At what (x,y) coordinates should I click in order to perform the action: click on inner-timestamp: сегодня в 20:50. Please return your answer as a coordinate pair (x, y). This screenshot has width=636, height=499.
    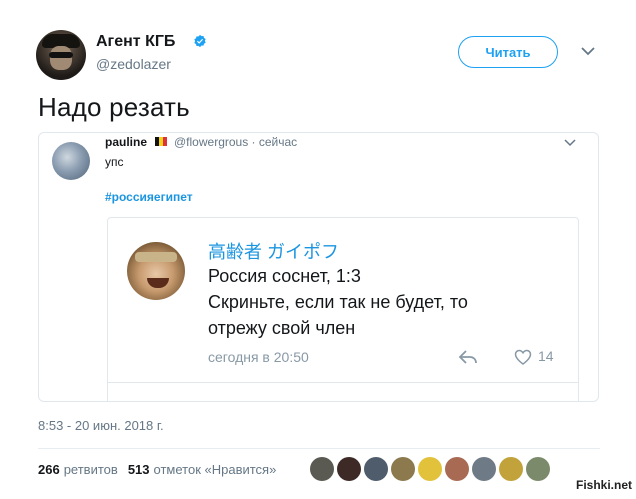
    Looking at the image, I should click on (258, 357).